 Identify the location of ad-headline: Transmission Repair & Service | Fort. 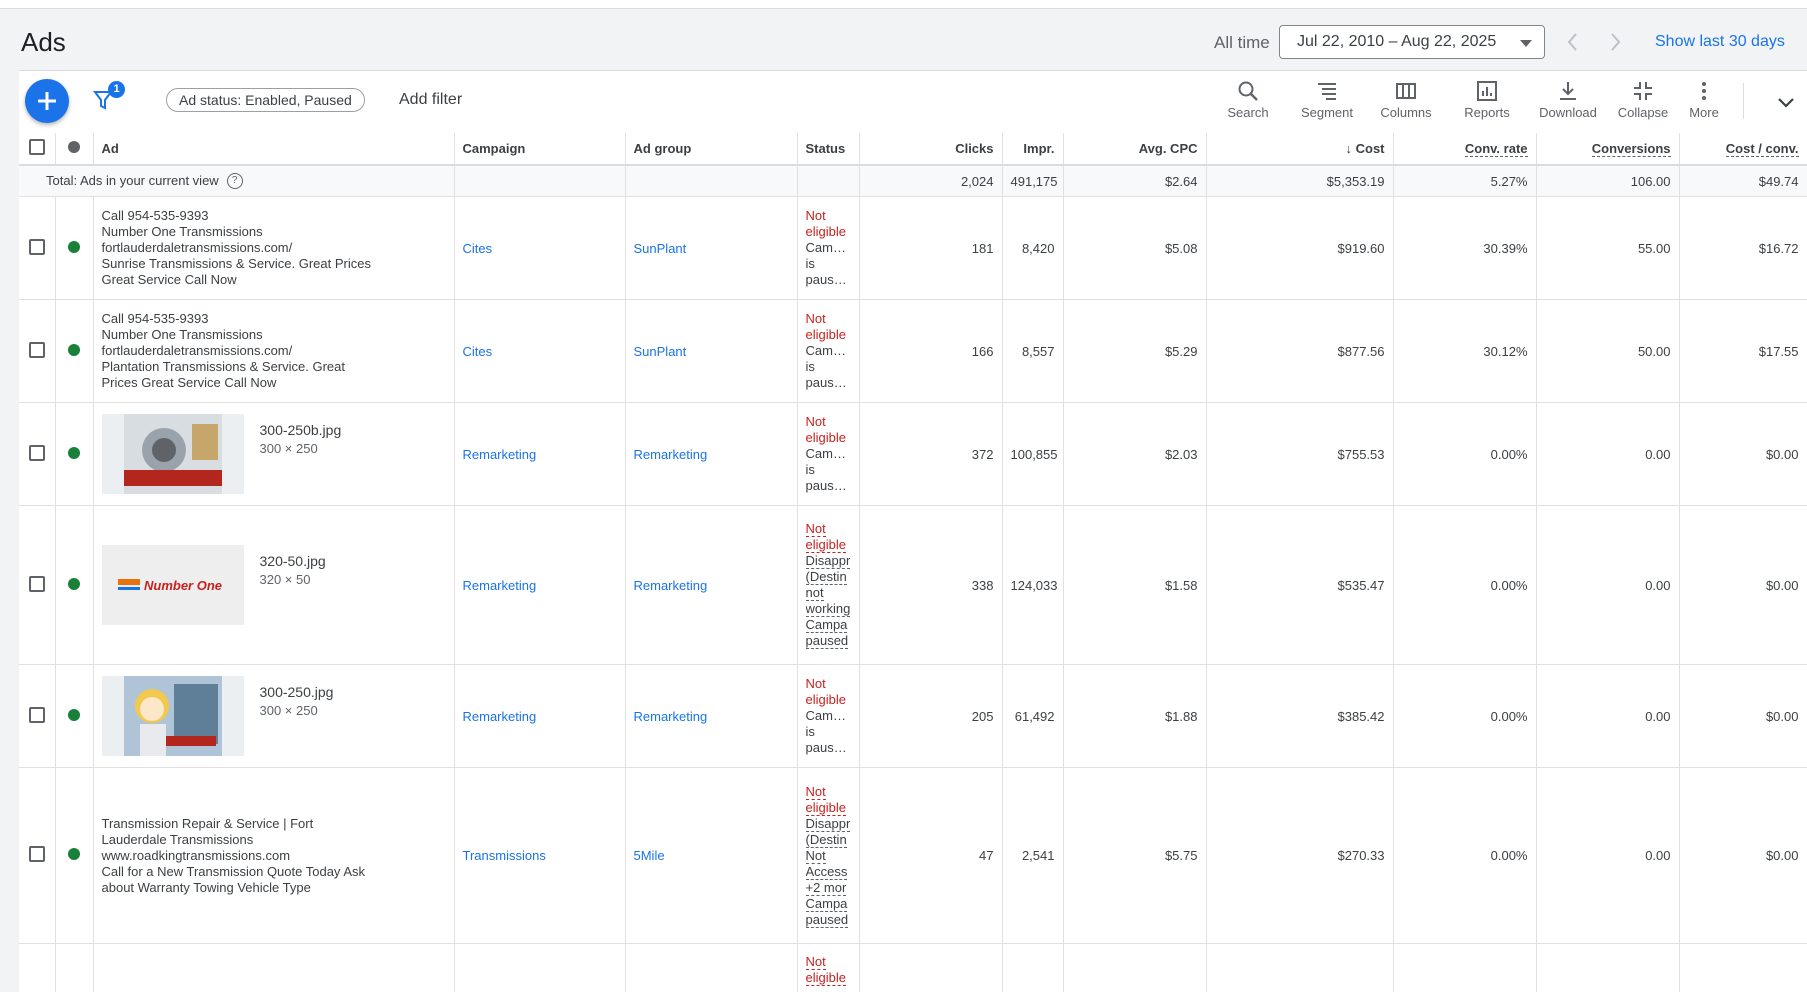
(274, 824).